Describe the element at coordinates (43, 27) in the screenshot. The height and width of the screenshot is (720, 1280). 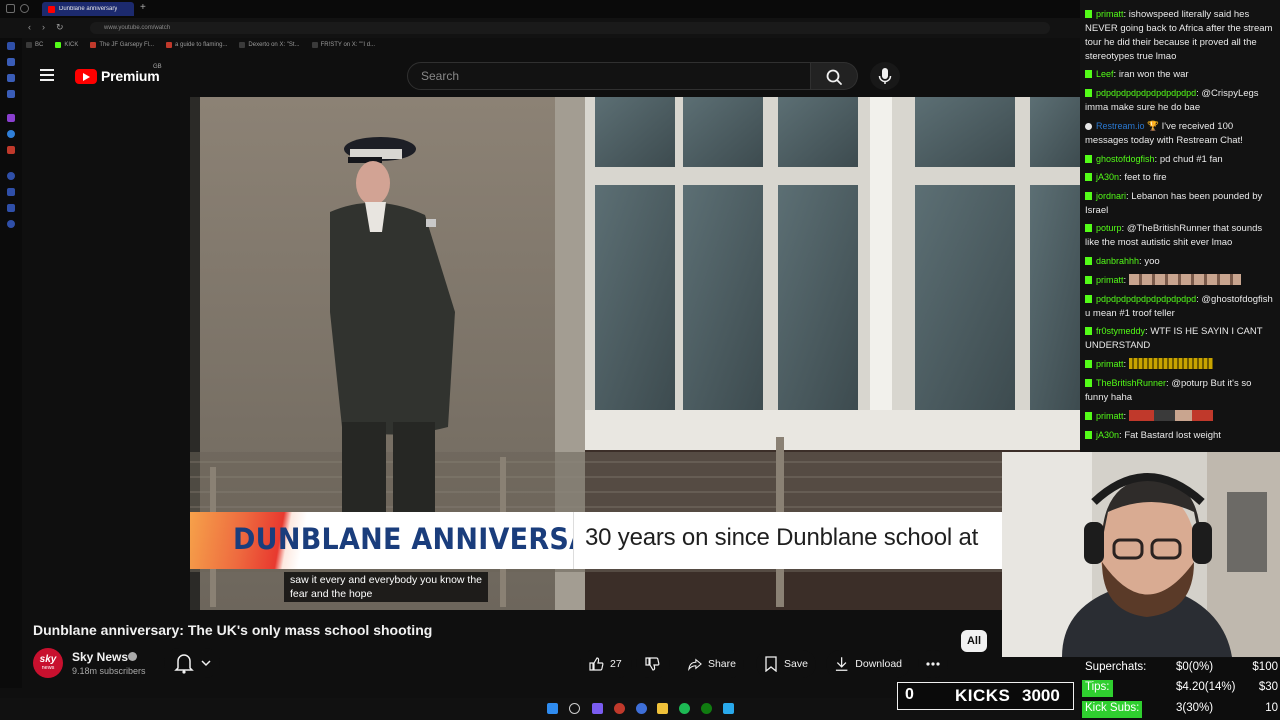
I see `forward-icon: ›` at that location.